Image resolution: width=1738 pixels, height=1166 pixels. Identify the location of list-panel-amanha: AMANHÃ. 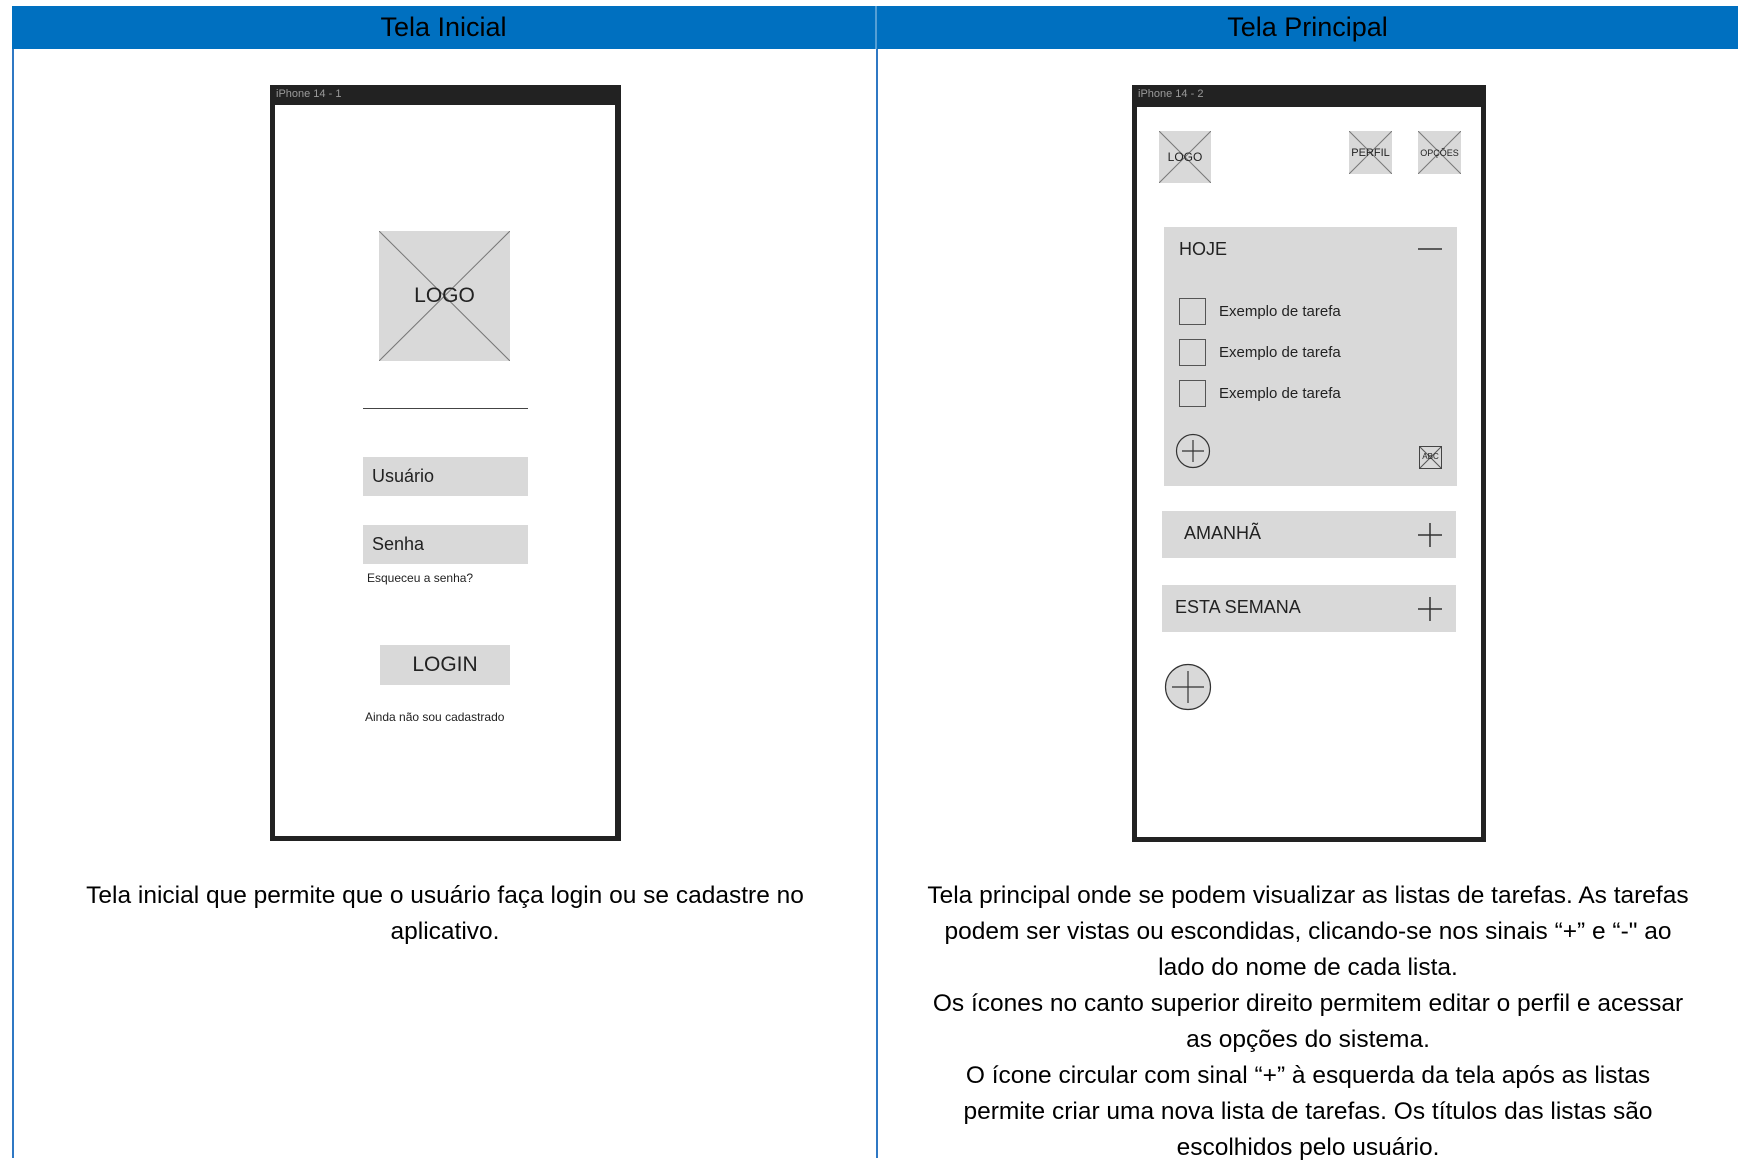
(1309, 534).